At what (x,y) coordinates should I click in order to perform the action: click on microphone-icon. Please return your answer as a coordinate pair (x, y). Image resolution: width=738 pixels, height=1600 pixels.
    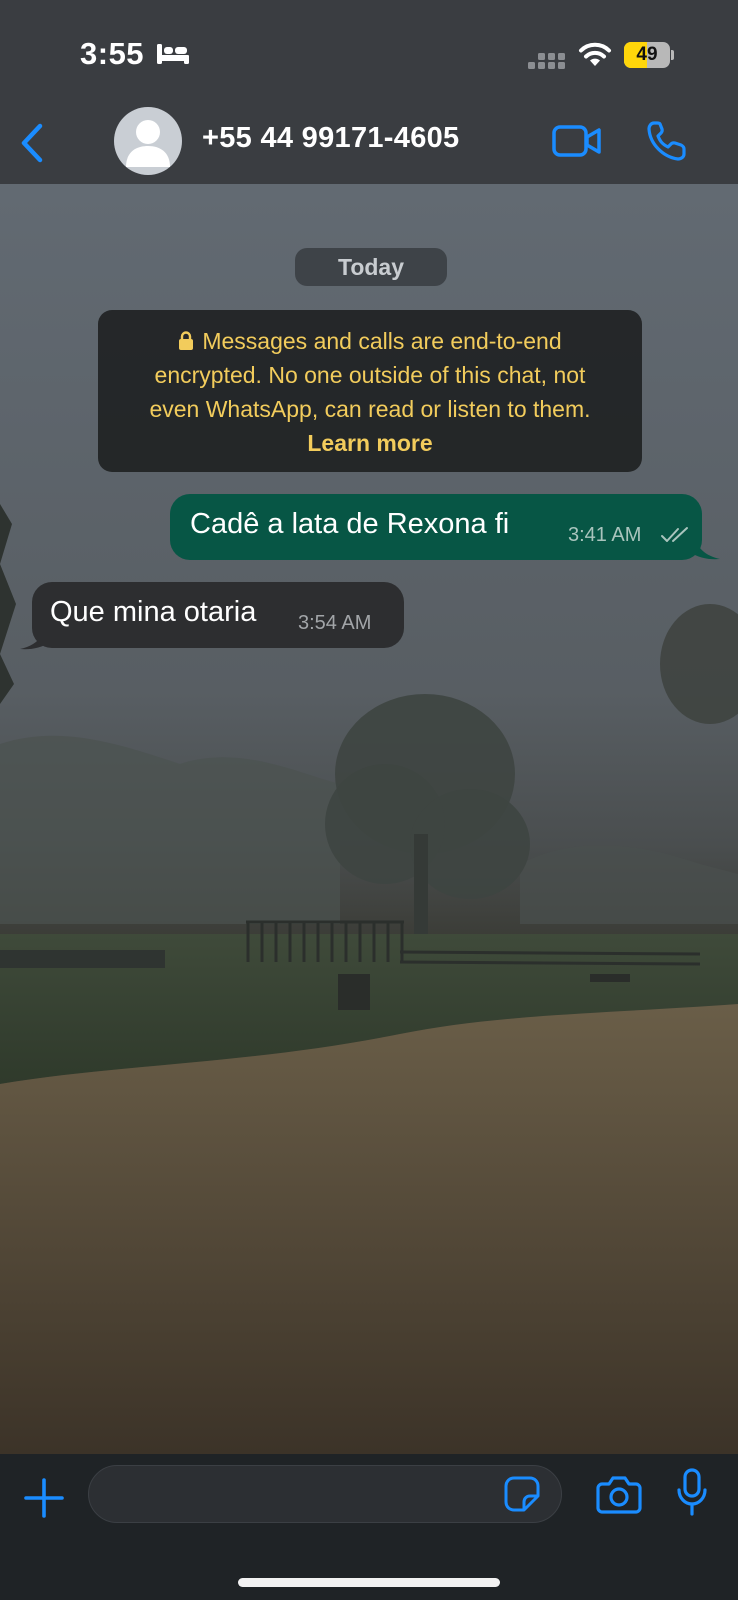
    Looking at the image, I should click on (692, 1492).